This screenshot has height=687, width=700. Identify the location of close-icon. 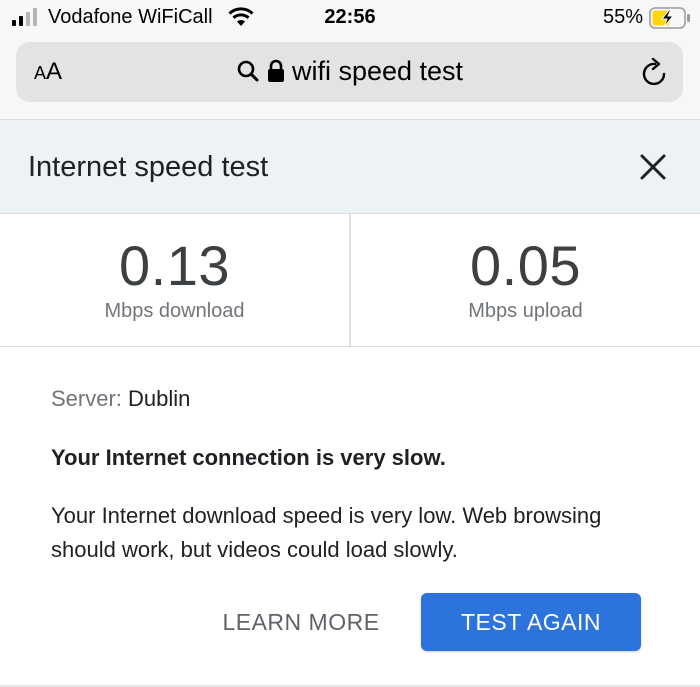
(653, 167).